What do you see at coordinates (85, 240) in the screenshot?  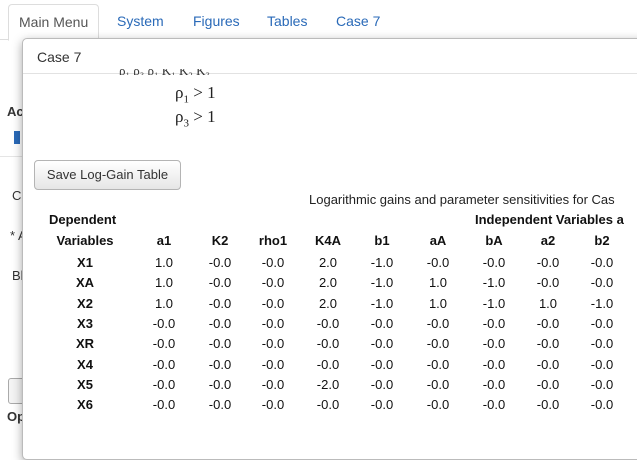 I see `variables-header: Variables` at bounding box center [85, 240].